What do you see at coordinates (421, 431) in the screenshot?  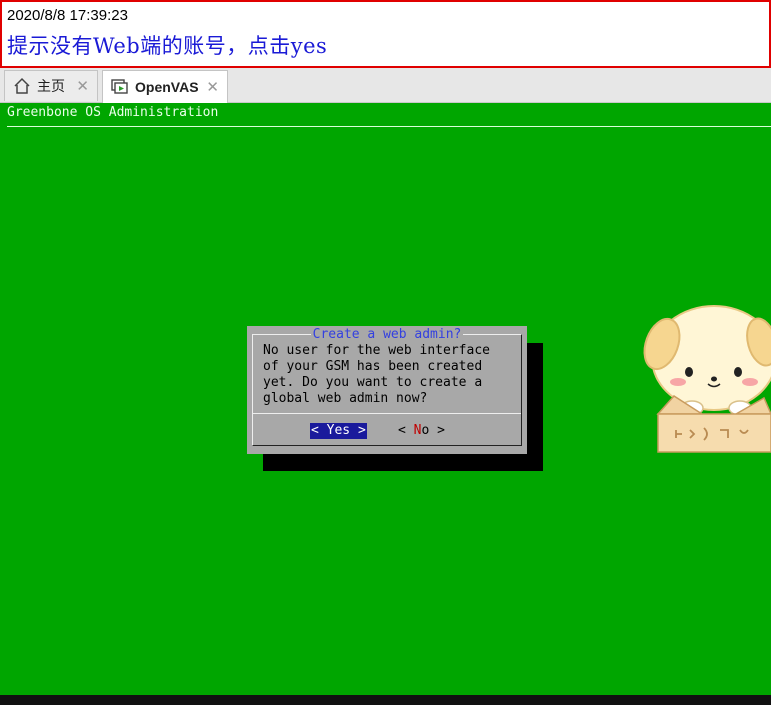 I see `no-button: < No >` at bounding box center [421, 431].